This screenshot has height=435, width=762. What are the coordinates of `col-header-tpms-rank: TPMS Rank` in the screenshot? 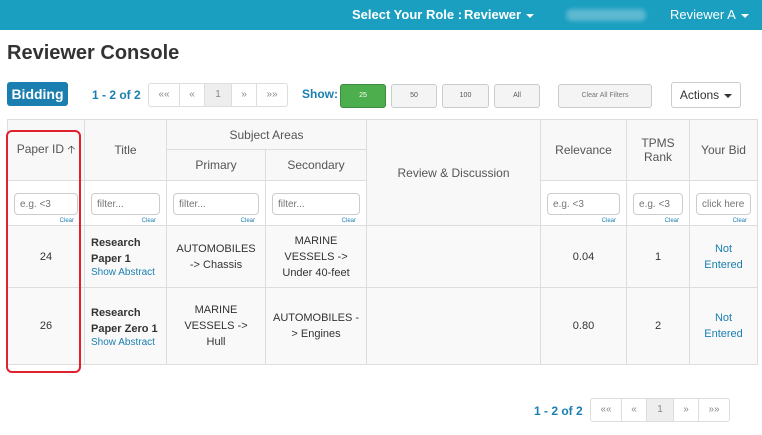 It's located at (658, 150).